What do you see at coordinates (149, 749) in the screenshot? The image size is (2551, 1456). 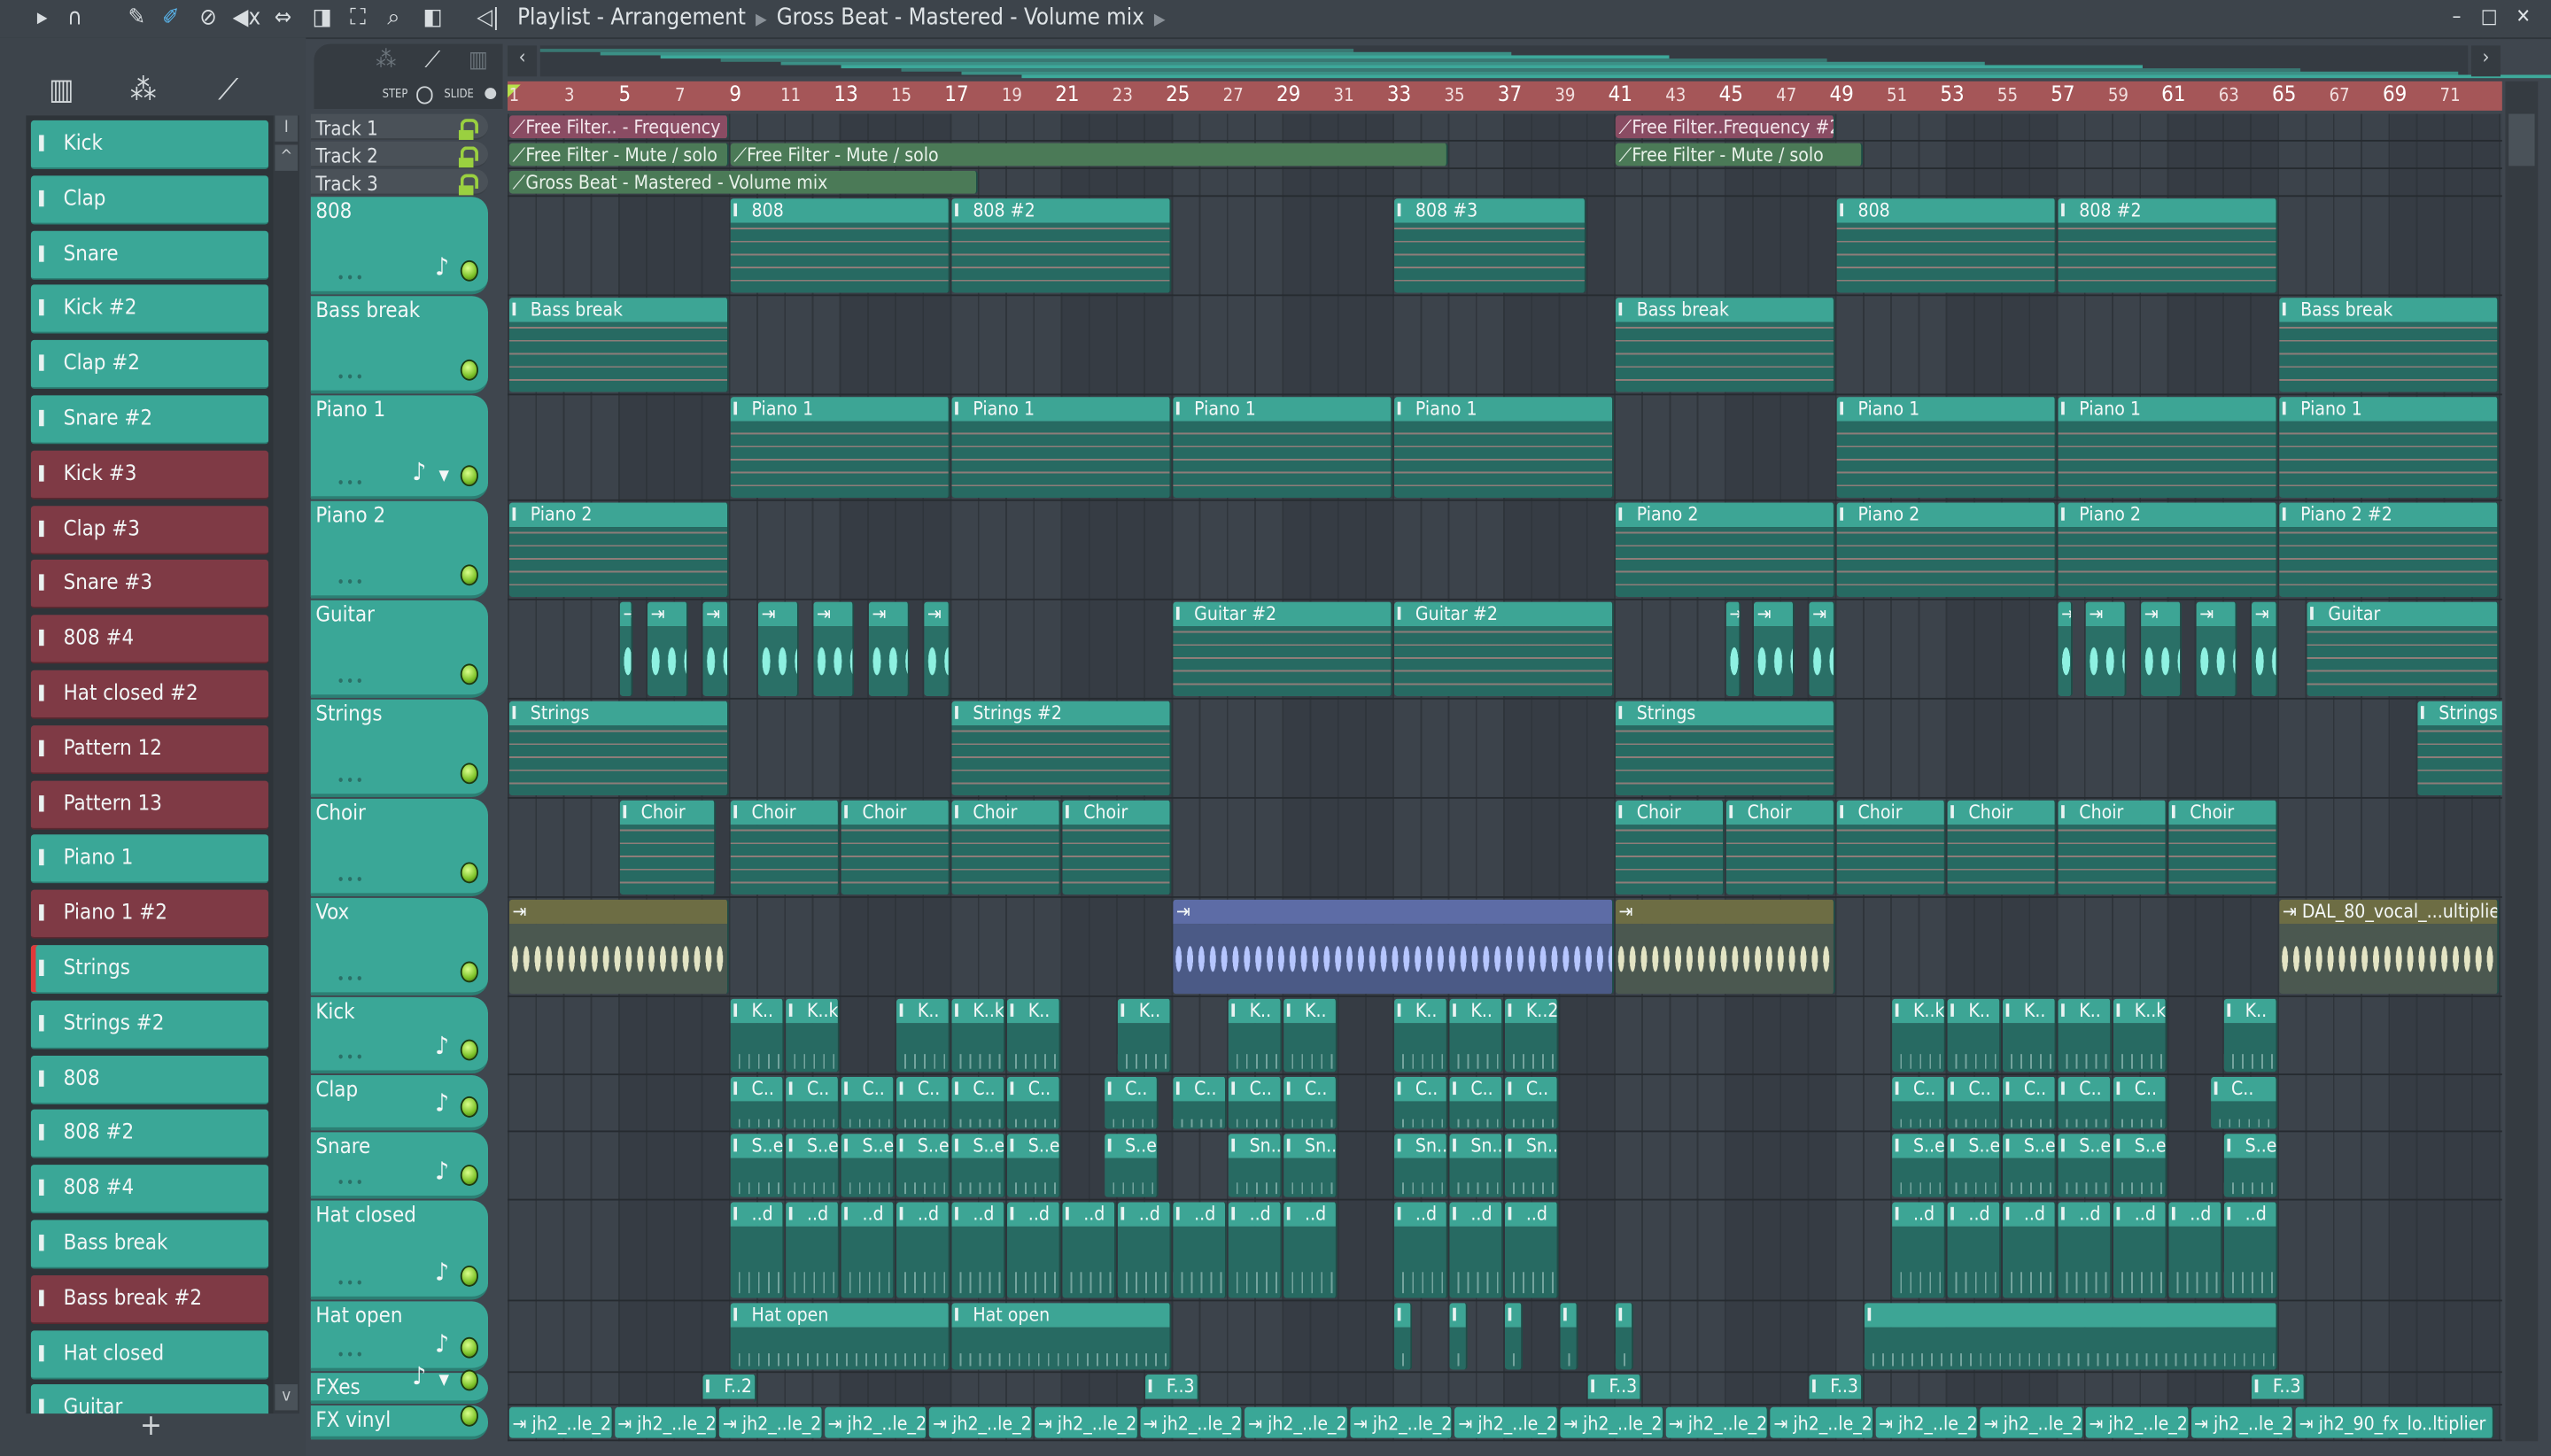 I see `pattern-item: Pattern 12` at bounding box center [149, 749].